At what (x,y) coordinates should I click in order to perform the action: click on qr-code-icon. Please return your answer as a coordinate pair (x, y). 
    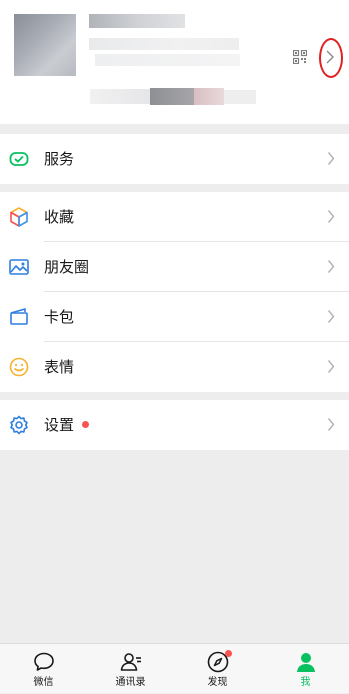
    Looking at the image, I should click on (300, 57).